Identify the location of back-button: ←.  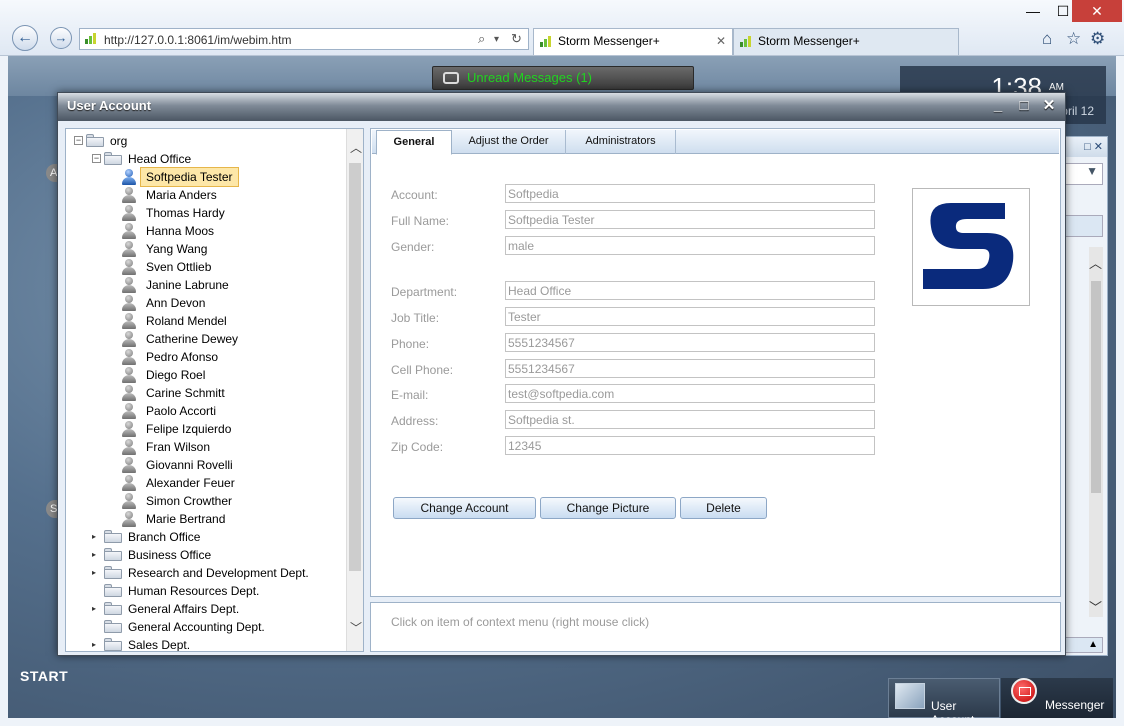
(25, 38).